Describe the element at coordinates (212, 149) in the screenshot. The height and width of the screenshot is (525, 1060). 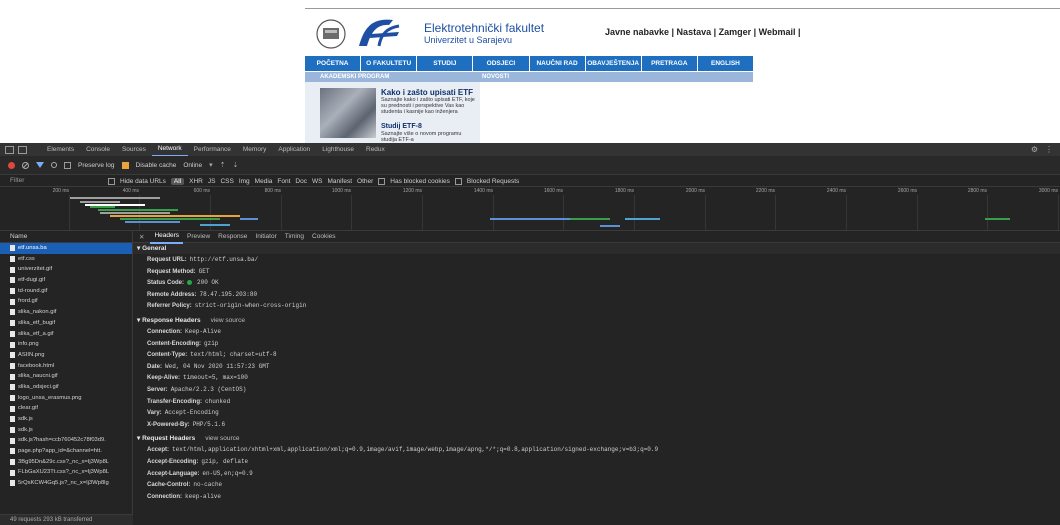
I see `tab-performance: Performance` at that location.